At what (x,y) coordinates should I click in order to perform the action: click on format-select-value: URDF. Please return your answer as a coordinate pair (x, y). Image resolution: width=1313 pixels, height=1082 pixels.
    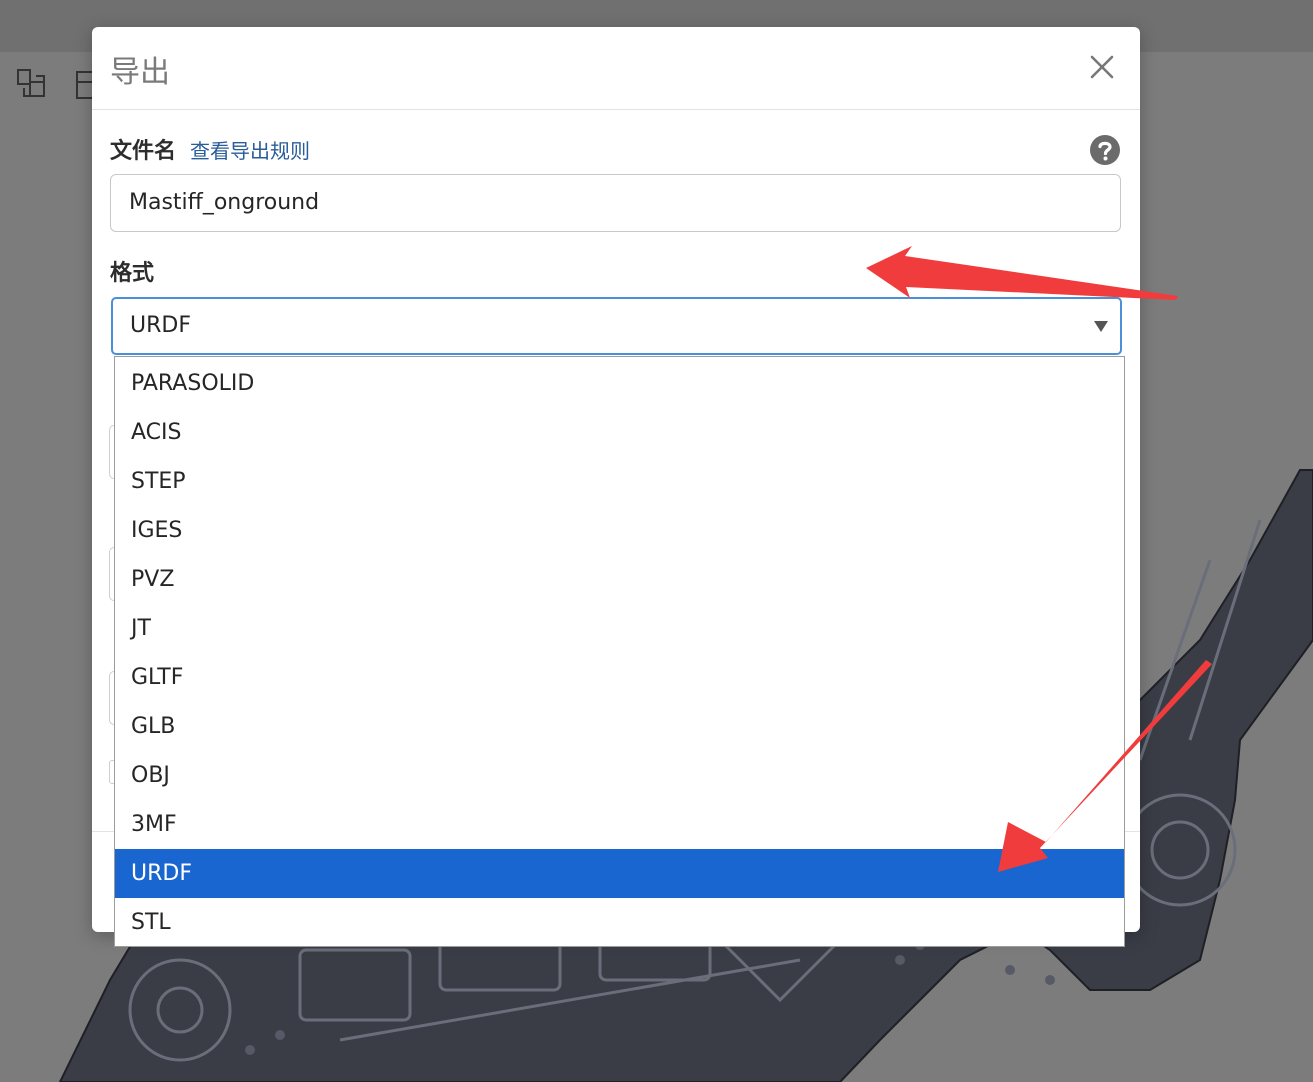
    Looking at the image, I should click on (160, 325).